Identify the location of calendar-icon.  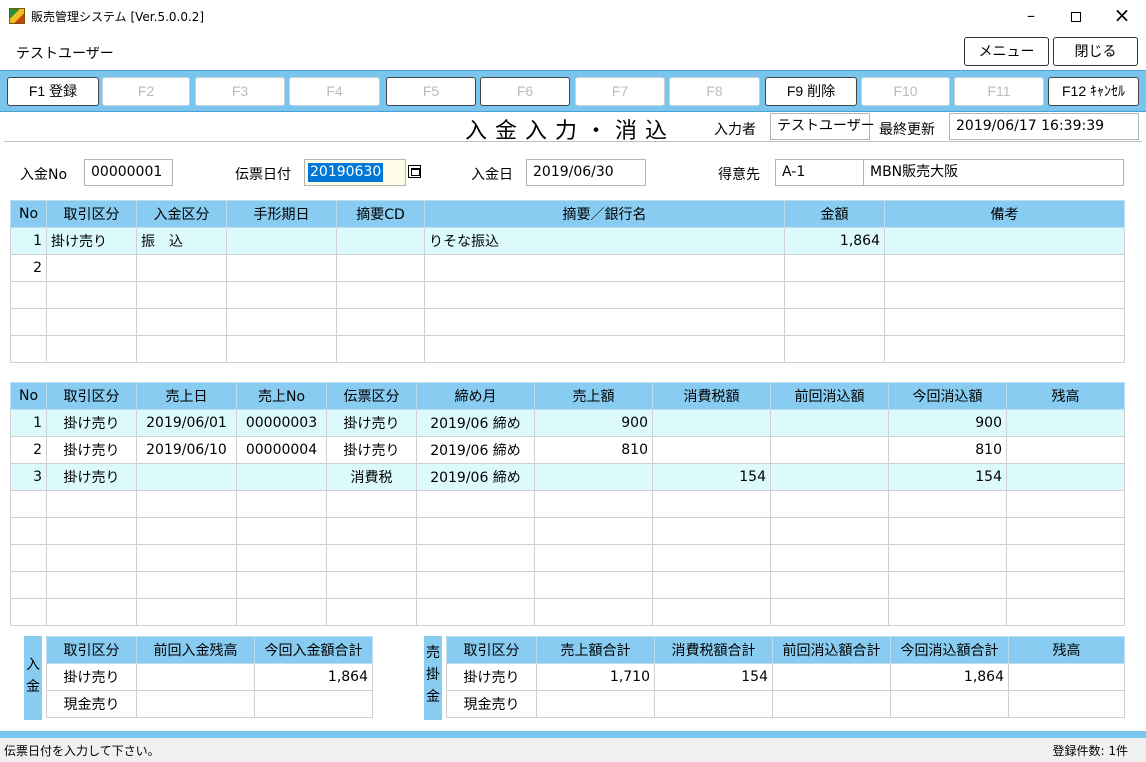
(414, 171).